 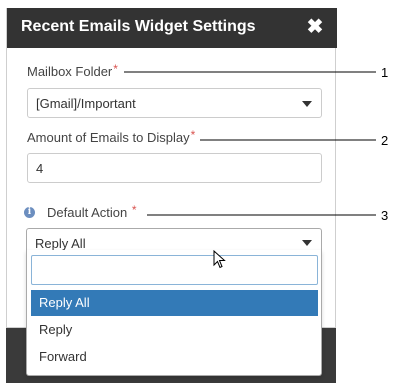 I want to click on callout-number-2: 2, so click(x=385, y=140).